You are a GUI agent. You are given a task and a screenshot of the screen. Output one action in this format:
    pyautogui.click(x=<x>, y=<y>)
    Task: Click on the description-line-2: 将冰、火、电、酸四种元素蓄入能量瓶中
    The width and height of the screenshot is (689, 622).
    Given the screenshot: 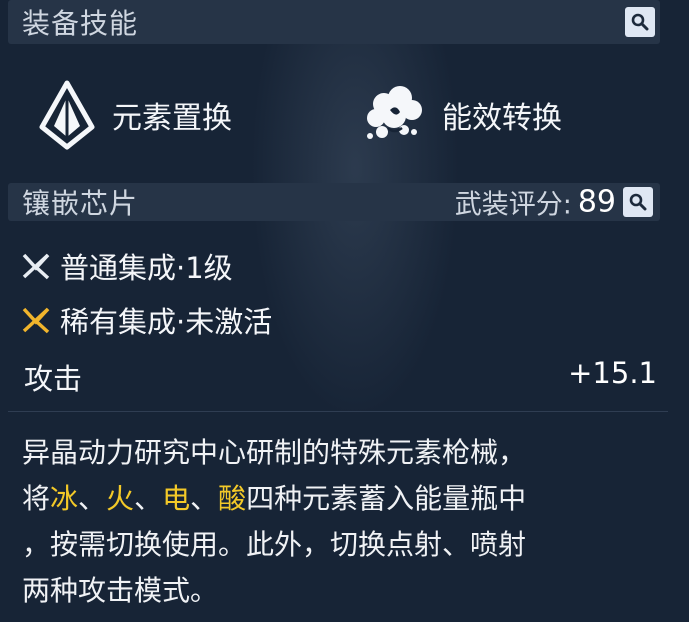 What is the action you would take?
    pyautogui.click(x=342, y=499)
    